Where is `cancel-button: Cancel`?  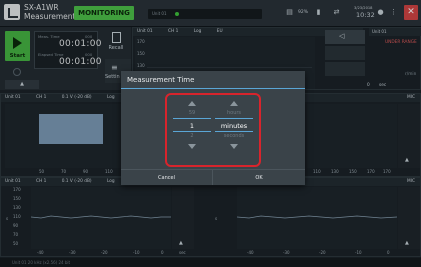 cancel-button: Cancel is located at coordinates (167, 177).